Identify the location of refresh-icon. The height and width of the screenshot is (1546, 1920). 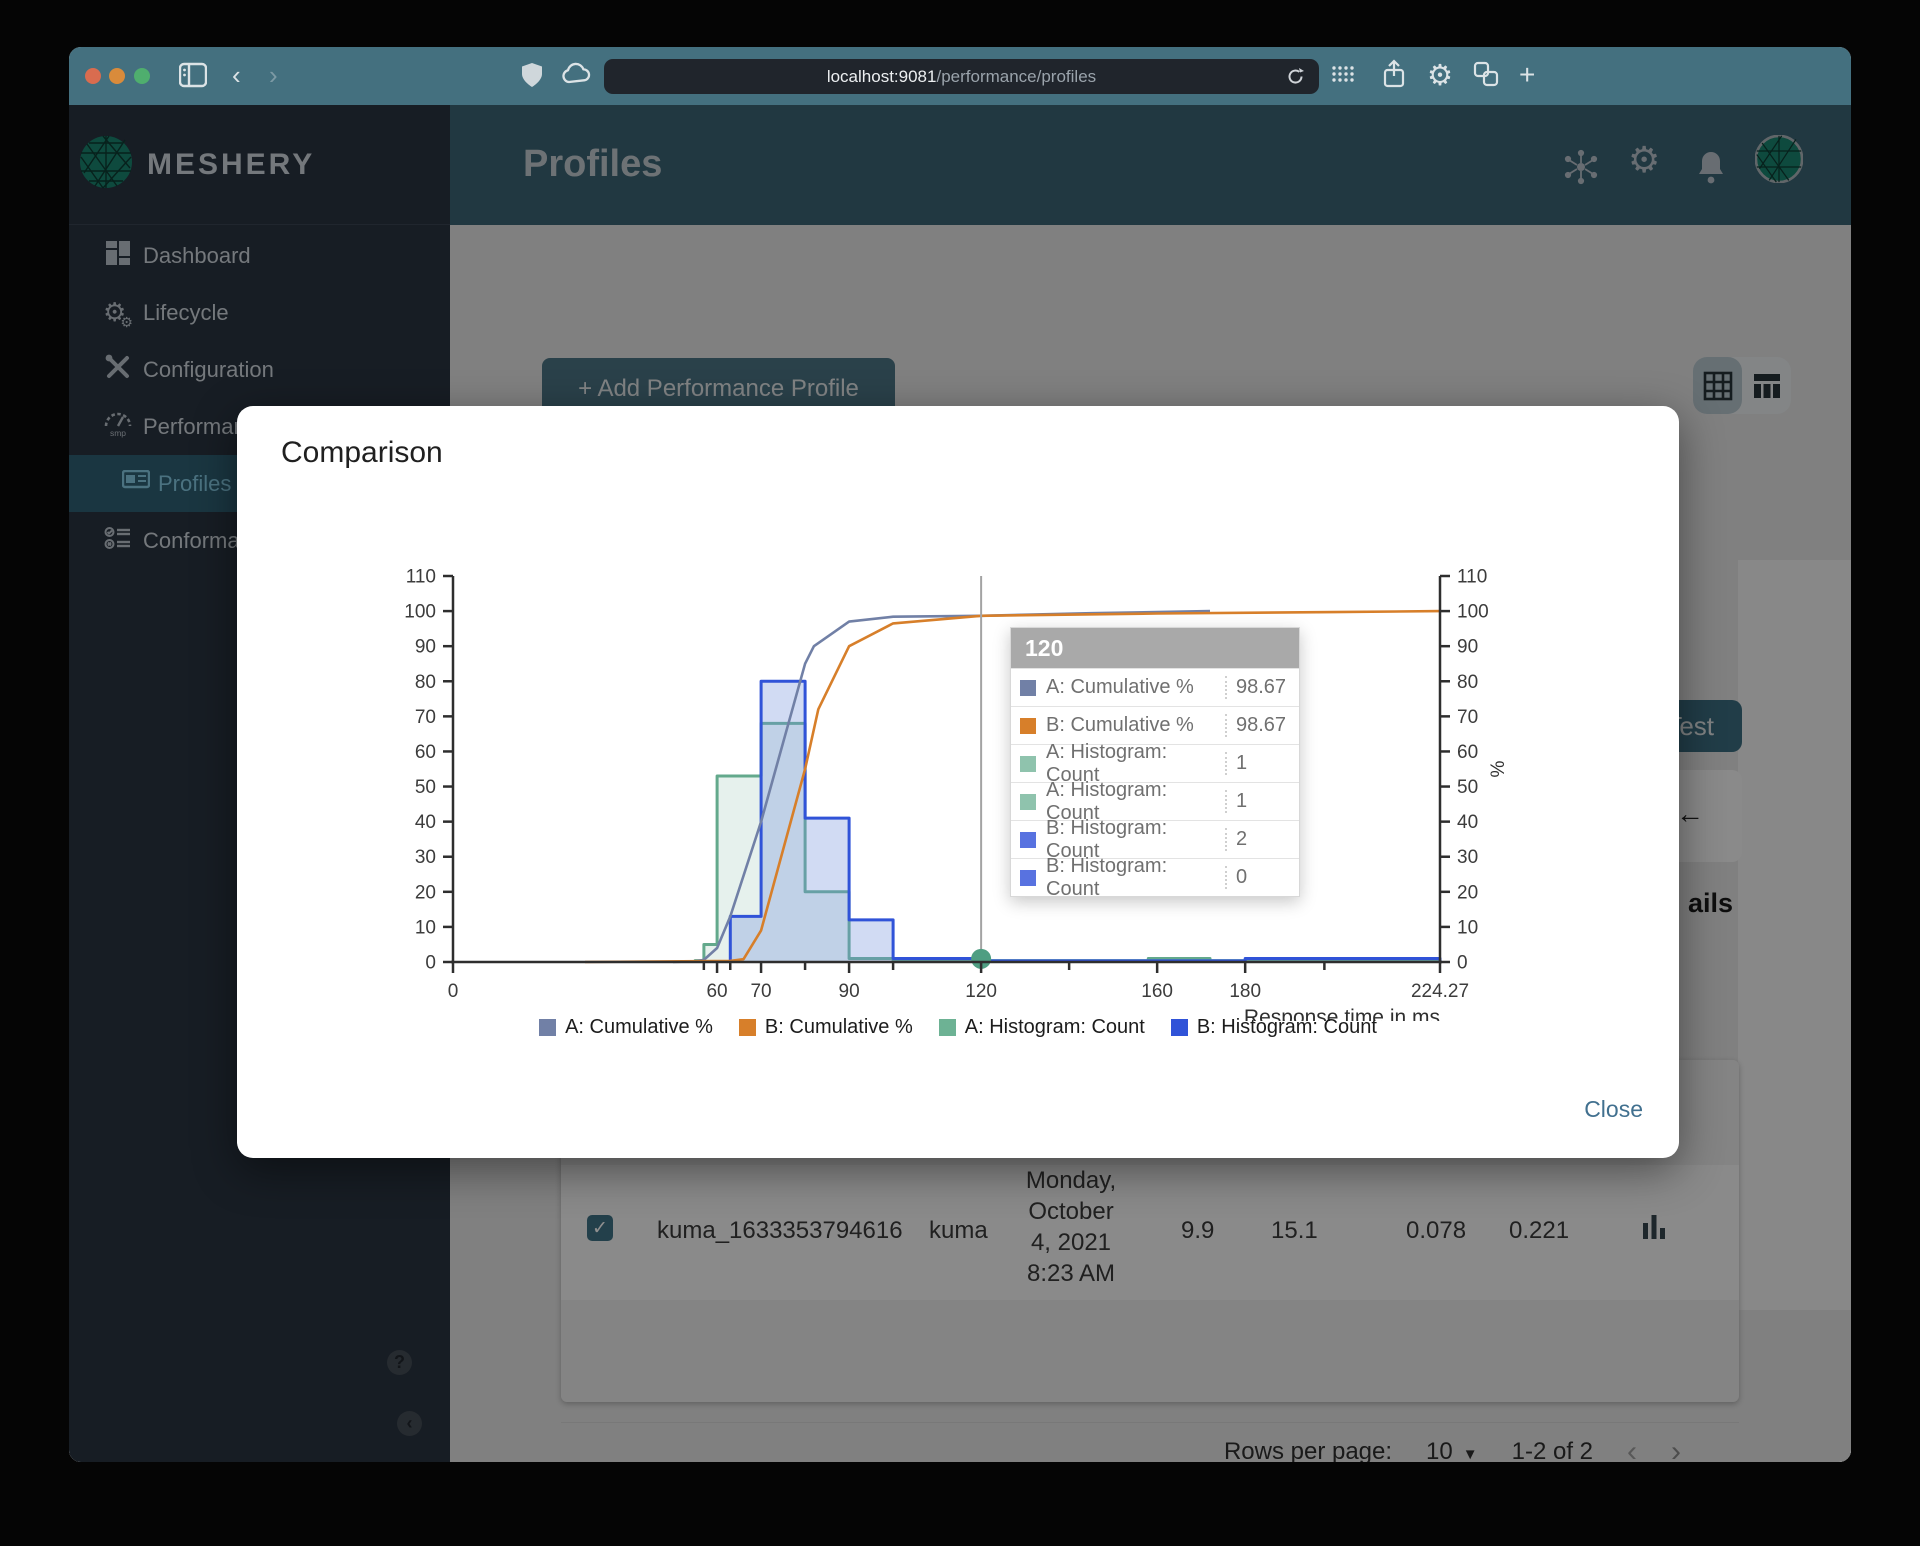
(1295, 79).